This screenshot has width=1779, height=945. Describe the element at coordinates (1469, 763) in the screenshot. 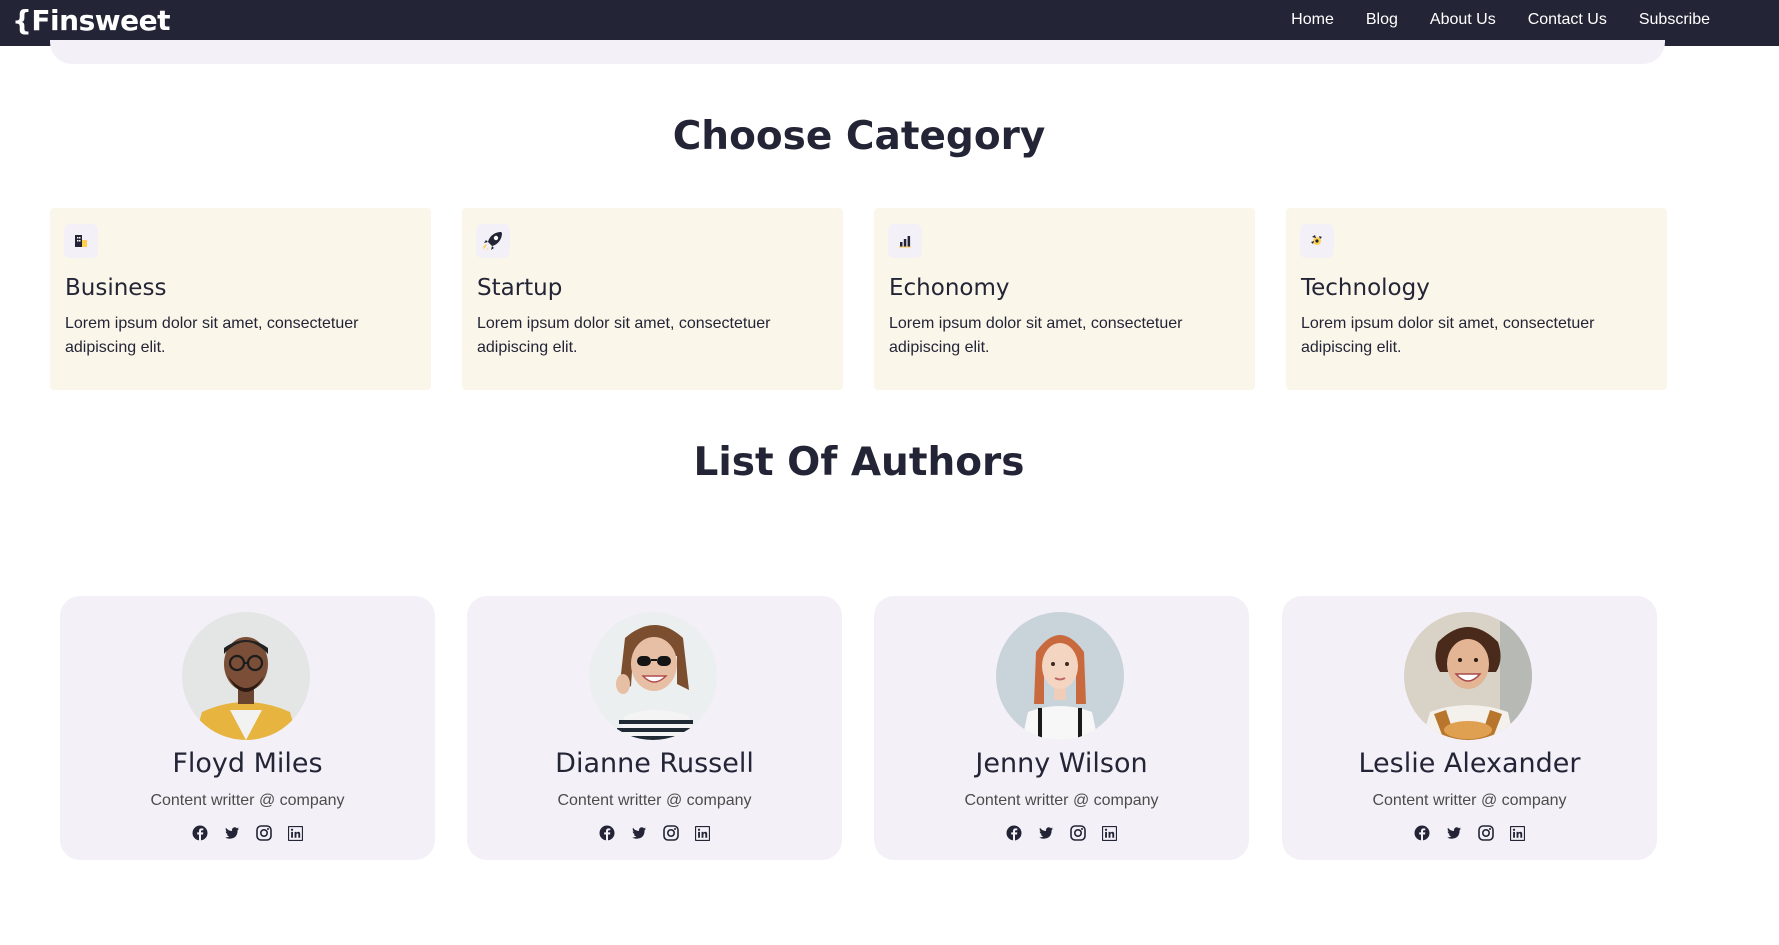

I see `author-name: Leslie Alexander` at that location.